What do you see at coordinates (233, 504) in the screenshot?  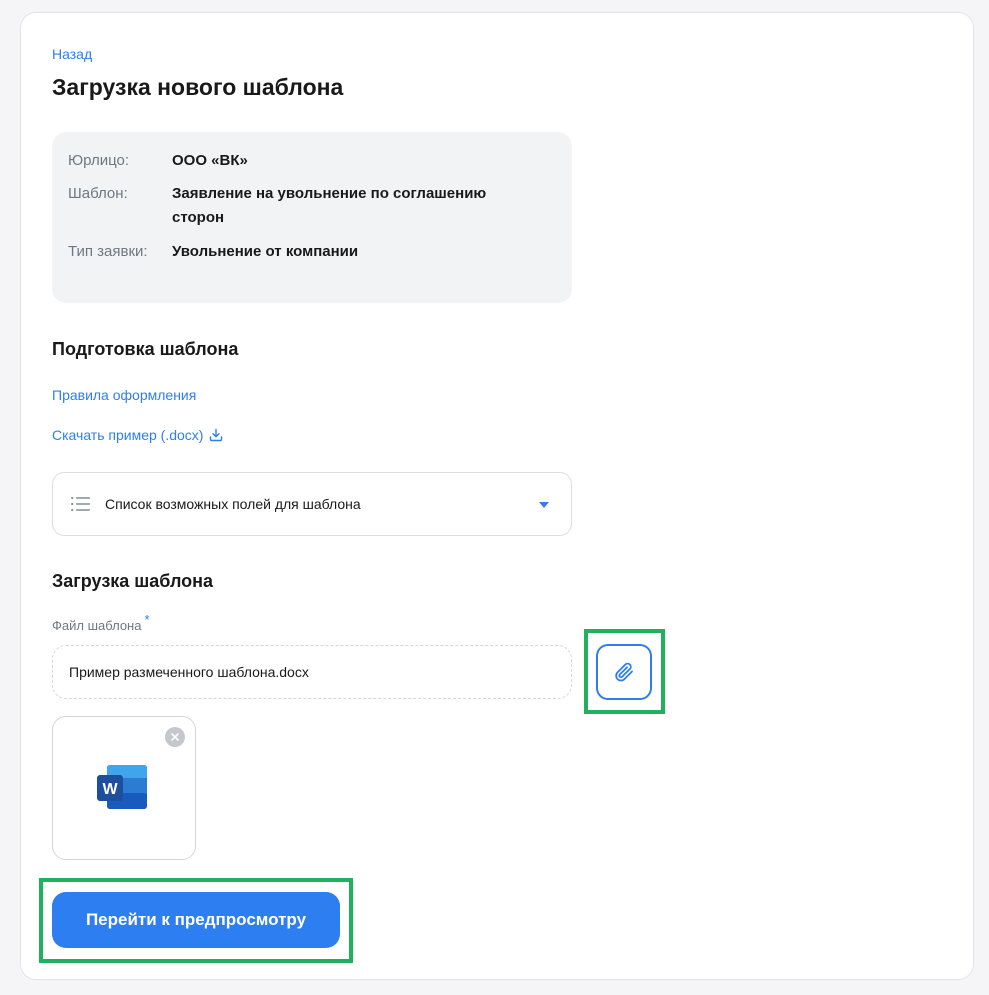 I see `dropdown-label: Список возможных полей для шаблона` at bounding box center [233, 504].